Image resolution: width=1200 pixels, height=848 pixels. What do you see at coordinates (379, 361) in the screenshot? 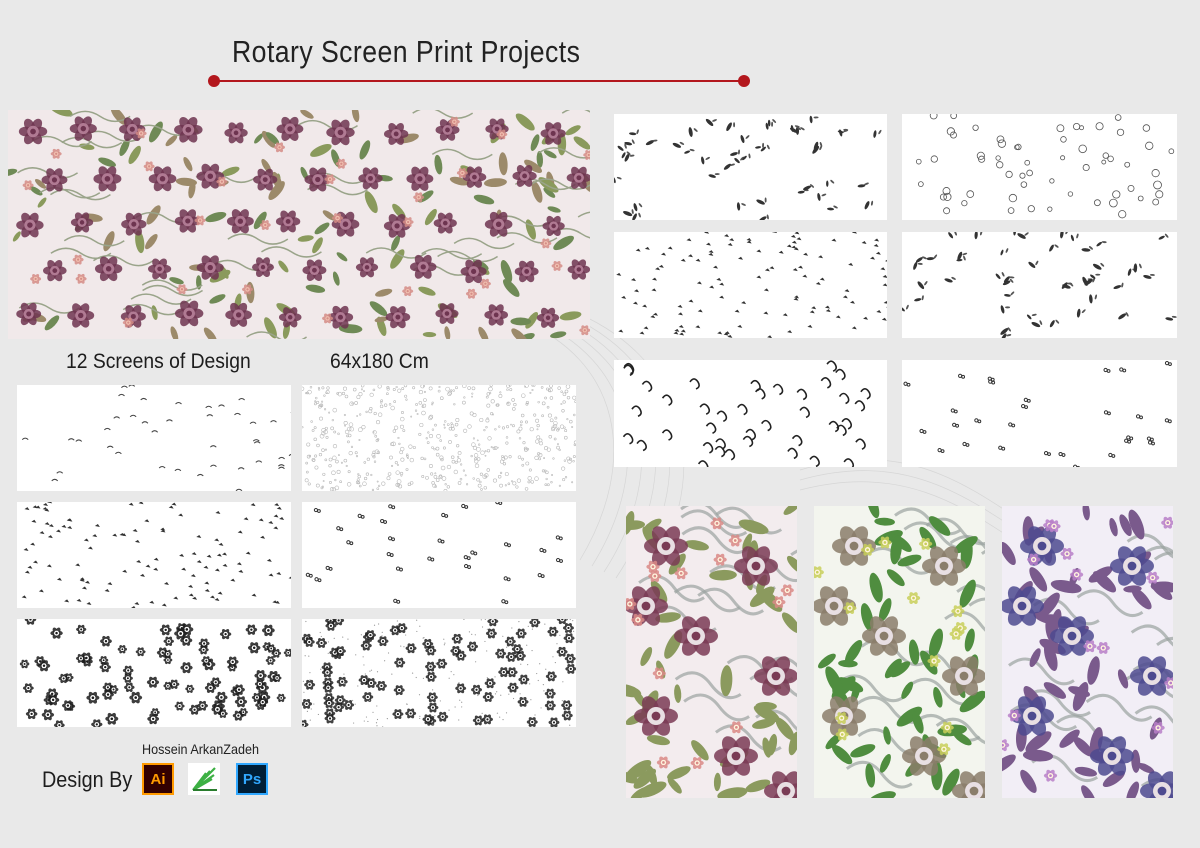
I see `size-caption: 64x180 Cm` at bounding box center [379, 361].